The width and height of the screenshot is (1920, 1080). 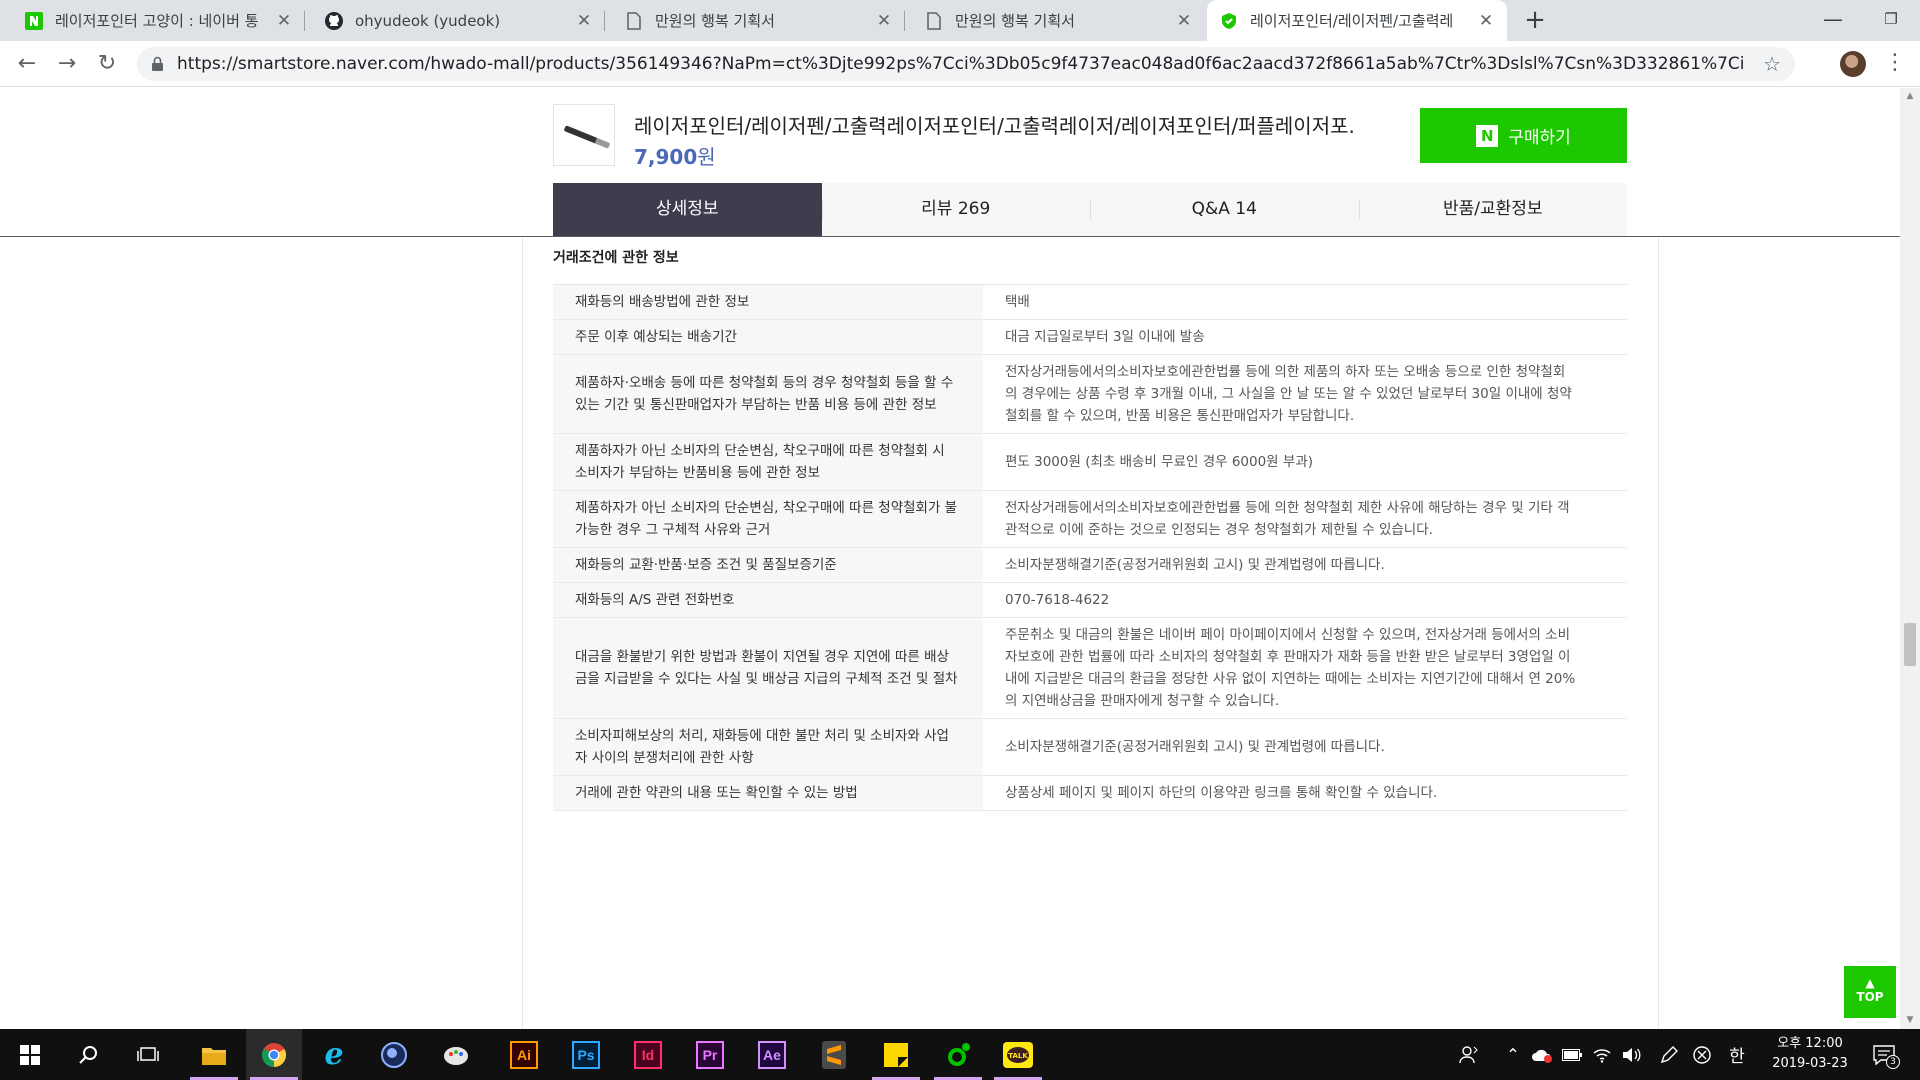 What do you see at coordinates (27, 64) in the screenshot?
I see `back-icon: ←` at bounding box center [27, 64].